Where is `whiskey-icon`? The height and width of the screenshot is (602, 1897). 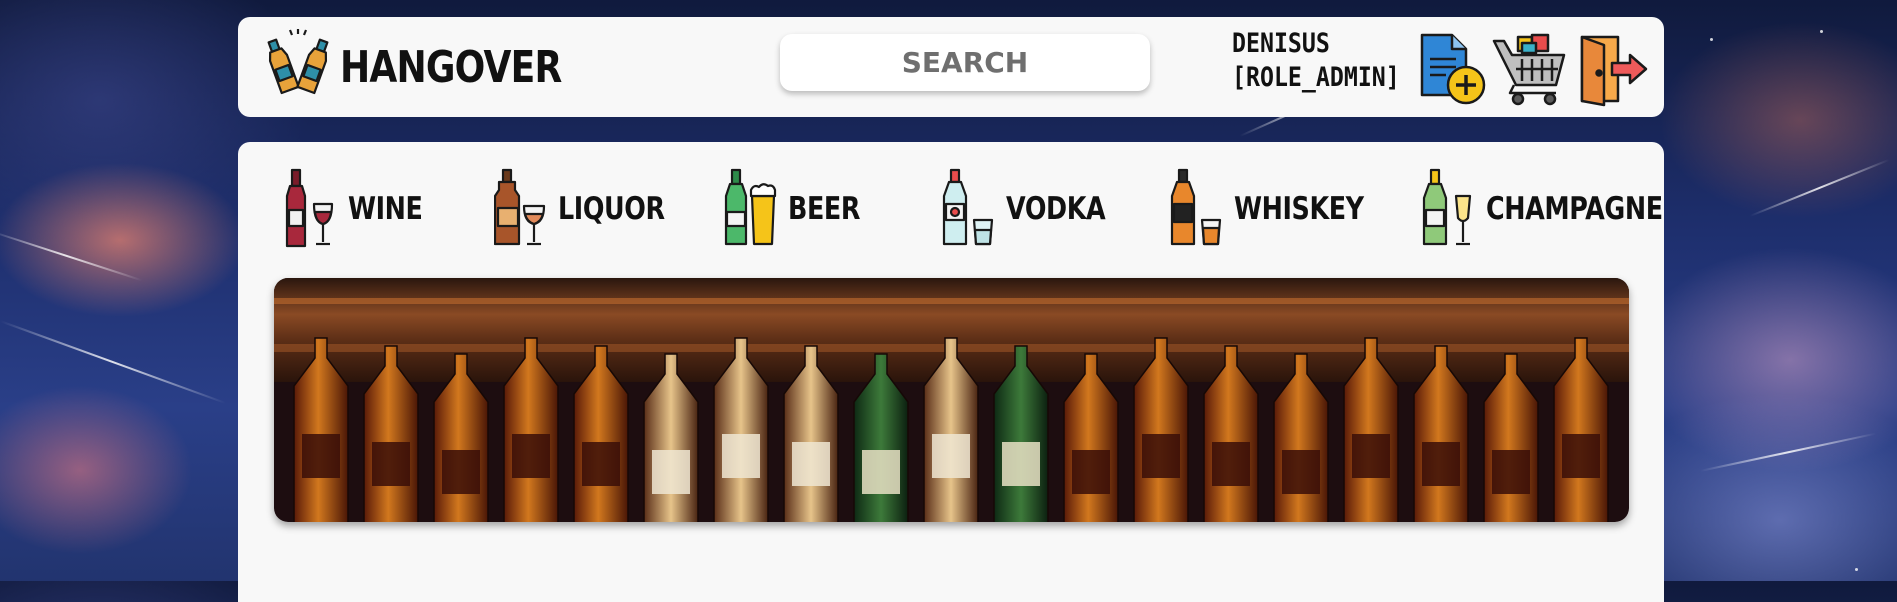
whiskey-icon is located at coordinates (1196, 207).